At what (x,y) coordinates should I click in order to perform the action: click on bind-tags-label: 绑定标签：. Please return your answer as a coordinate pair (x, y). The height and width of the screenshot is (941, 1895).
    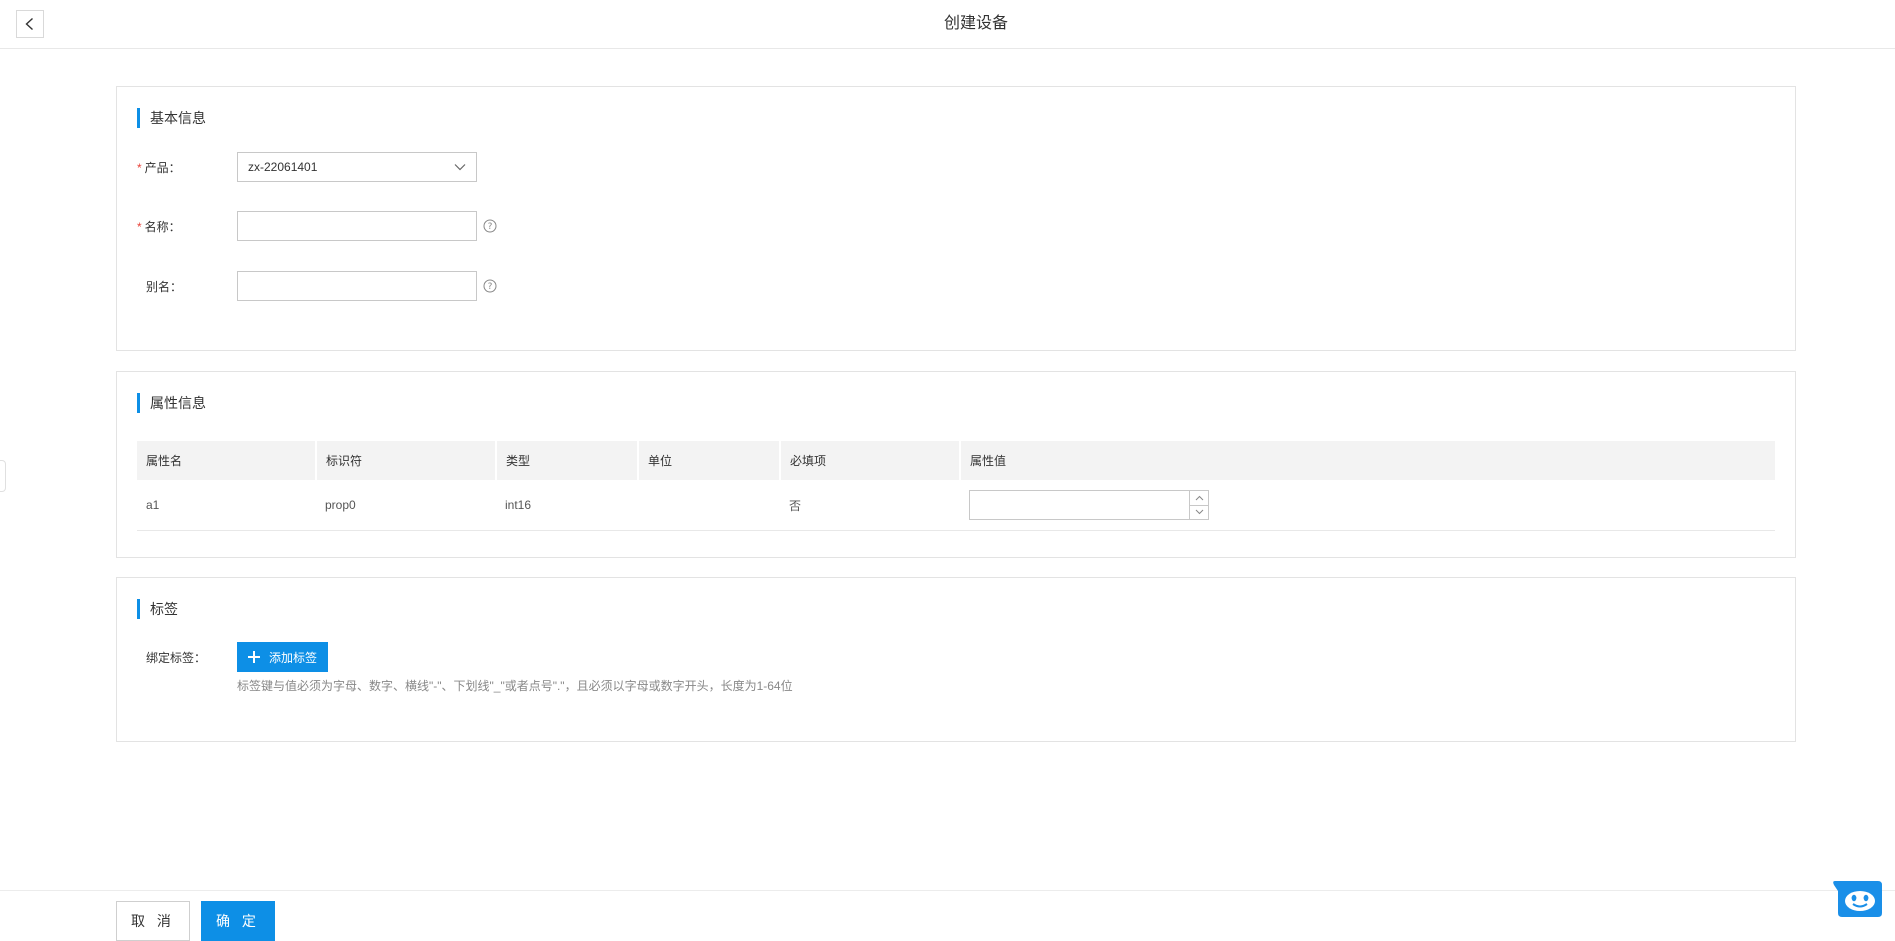
    Looking at the image, I should click on (176, 657).